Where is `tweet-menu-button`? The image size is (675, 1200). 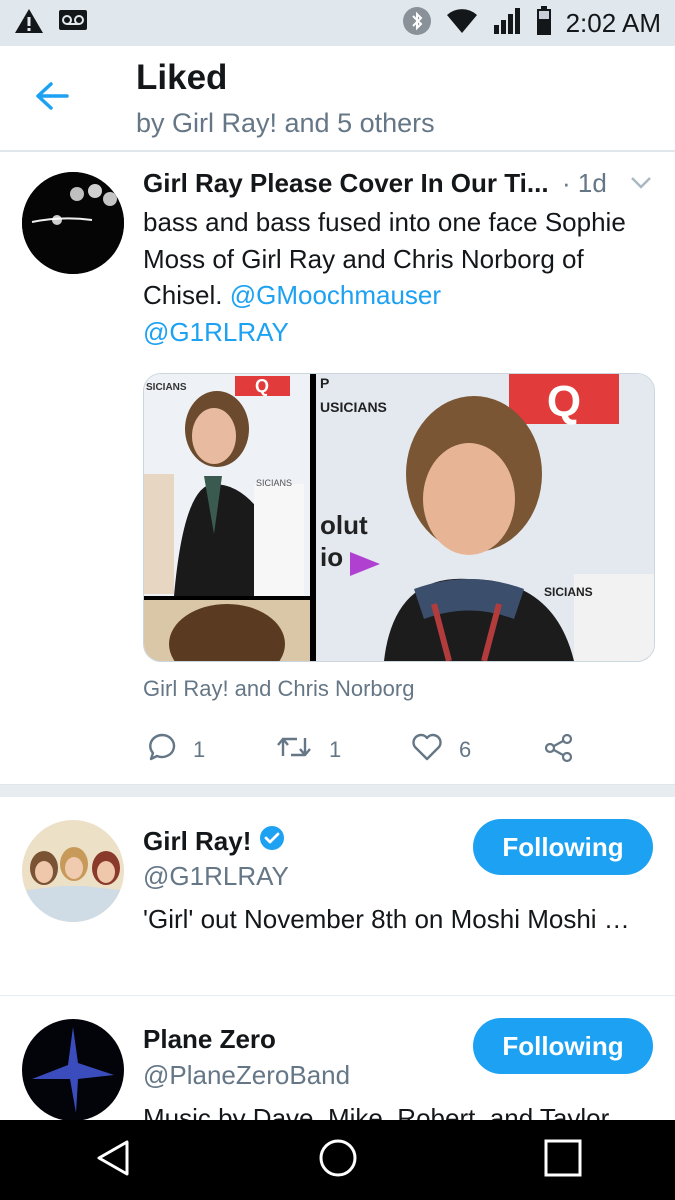 tweet-menu-button is located at coordinates (641, 185).